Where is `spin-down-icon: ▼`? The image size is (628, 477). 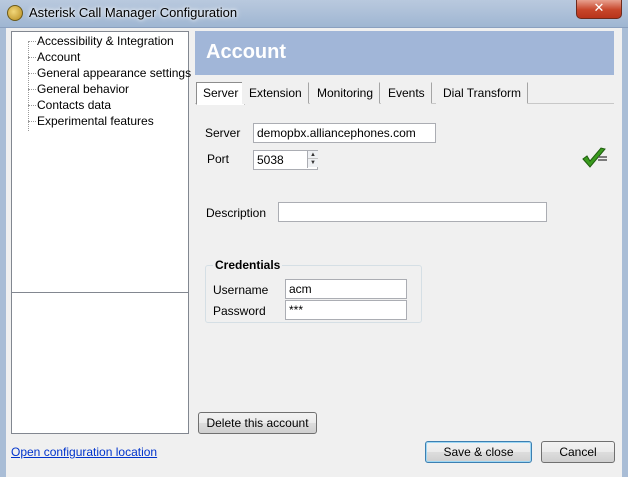
spin-down-icon: ▼ is located at coordinates (313, 163).